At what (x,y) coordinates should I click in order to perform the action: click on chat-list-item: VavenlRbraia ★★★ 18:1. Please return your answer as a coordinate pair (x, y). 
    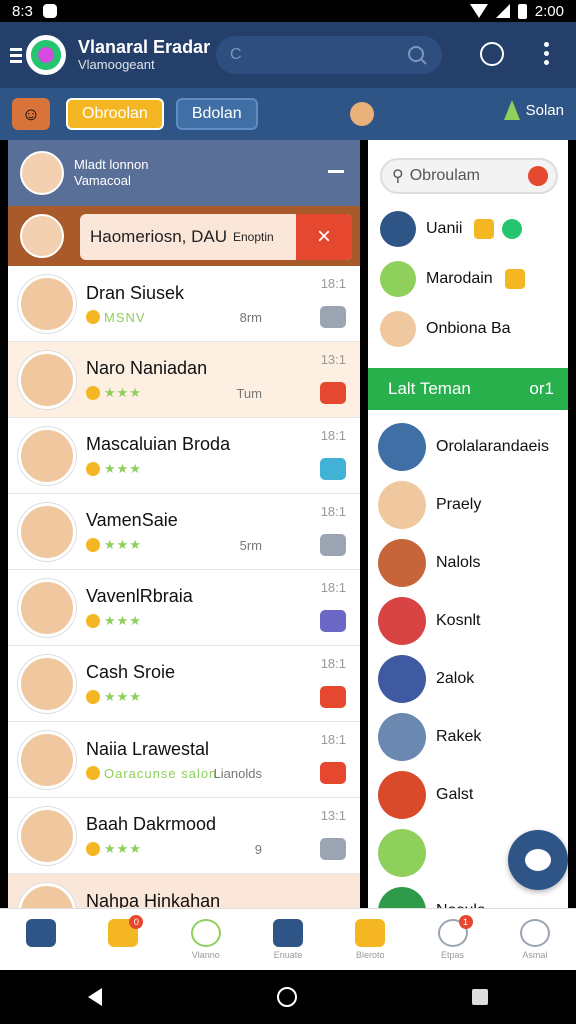
    Looking at the image, I should click on (184, 608).